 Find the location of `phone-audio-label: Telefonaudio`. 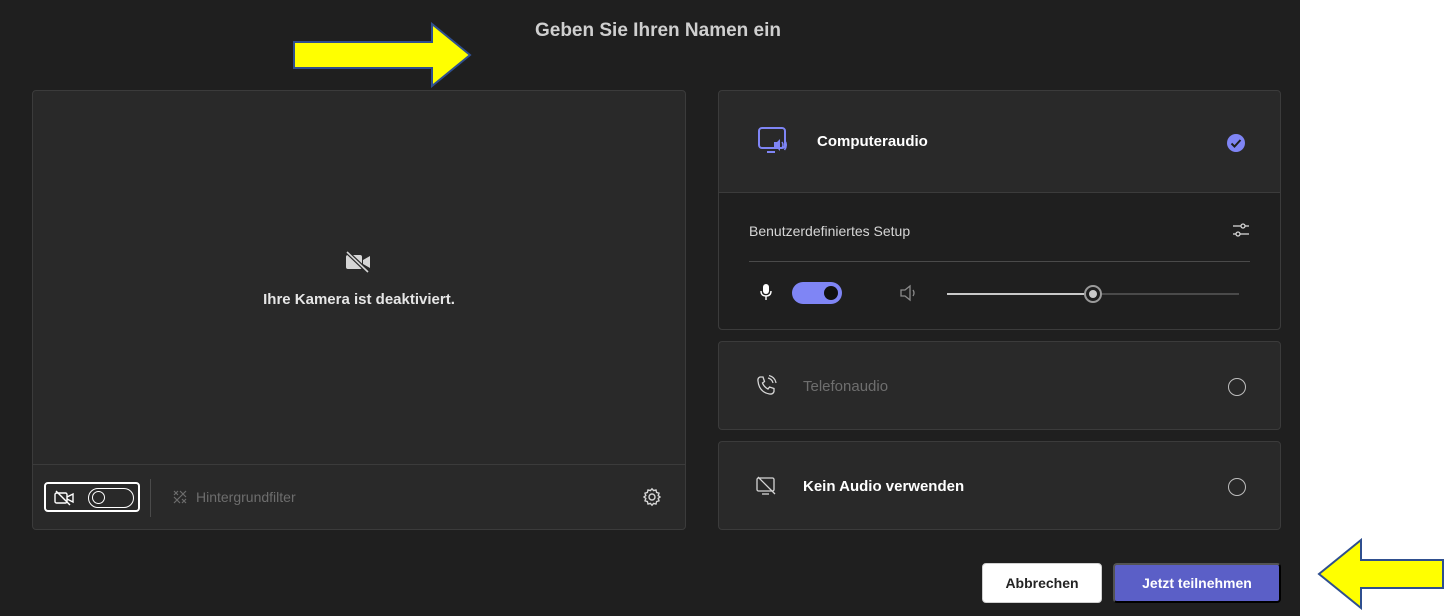

phone-audio-label: Telefonaudio is located at coordinates (846, 386).